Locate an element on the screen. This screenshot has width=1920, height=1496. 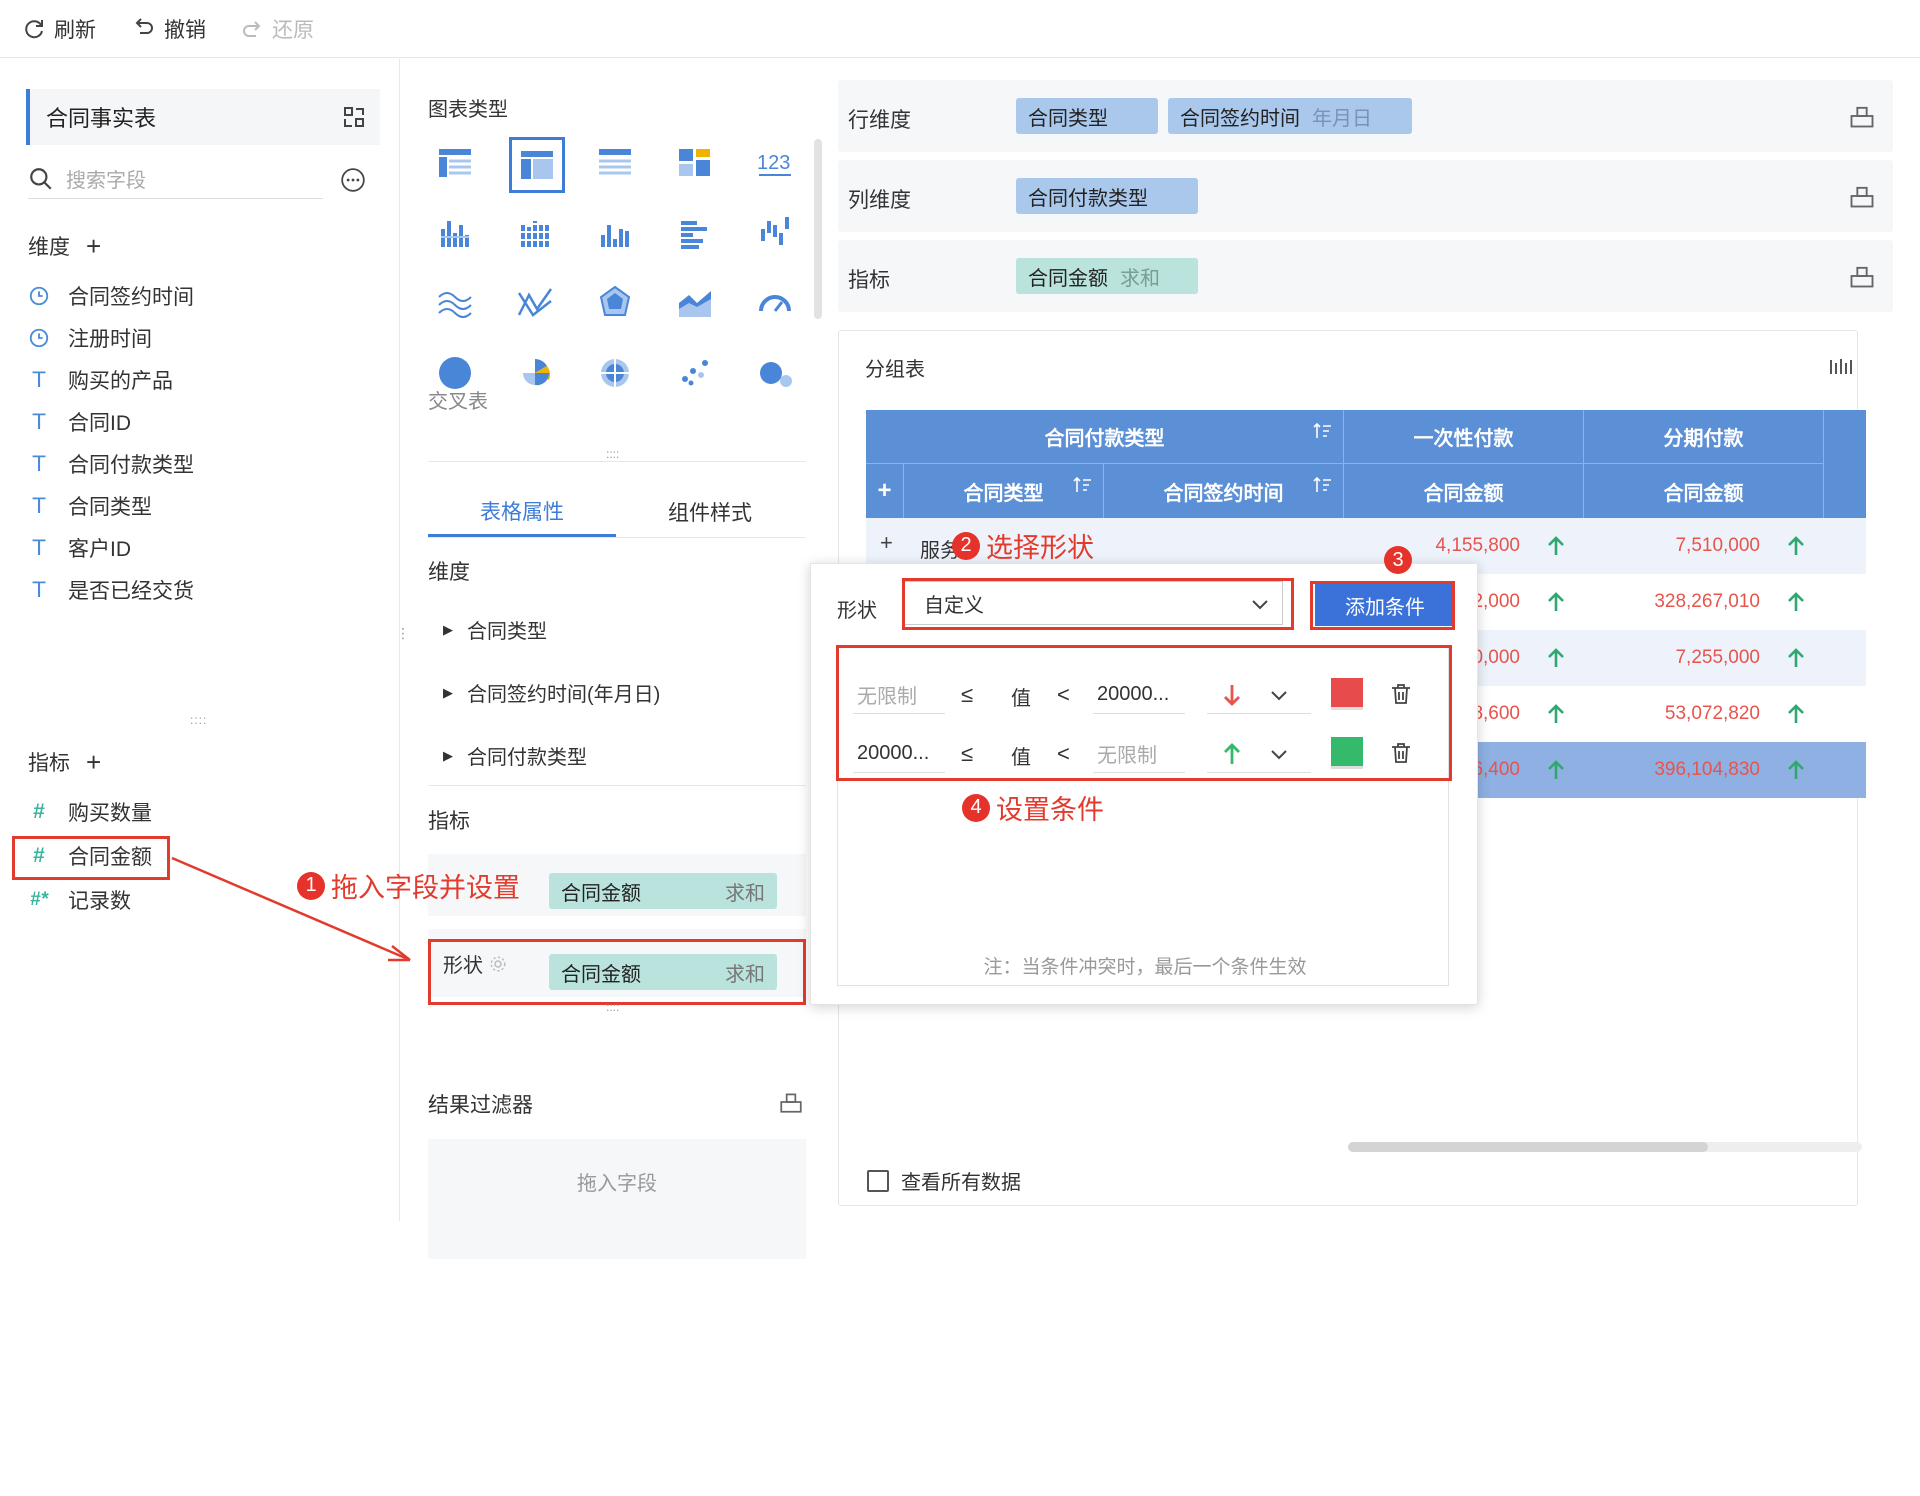
view-all-data: 查看所有数据 is located at coordinates (944, 1180).